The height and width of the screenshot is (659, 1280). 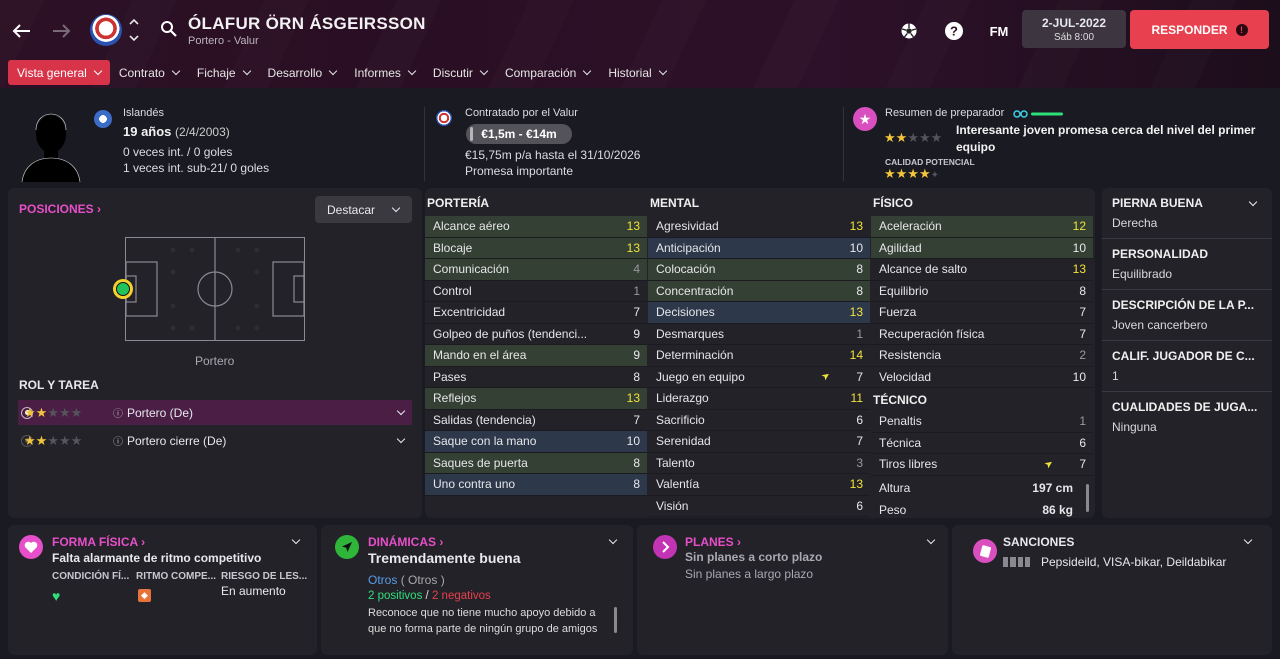 What do you see at coordinates (536, 291) in the screenshot?
I see `attribute-row: Control 1` at bounding box center [536, 291].